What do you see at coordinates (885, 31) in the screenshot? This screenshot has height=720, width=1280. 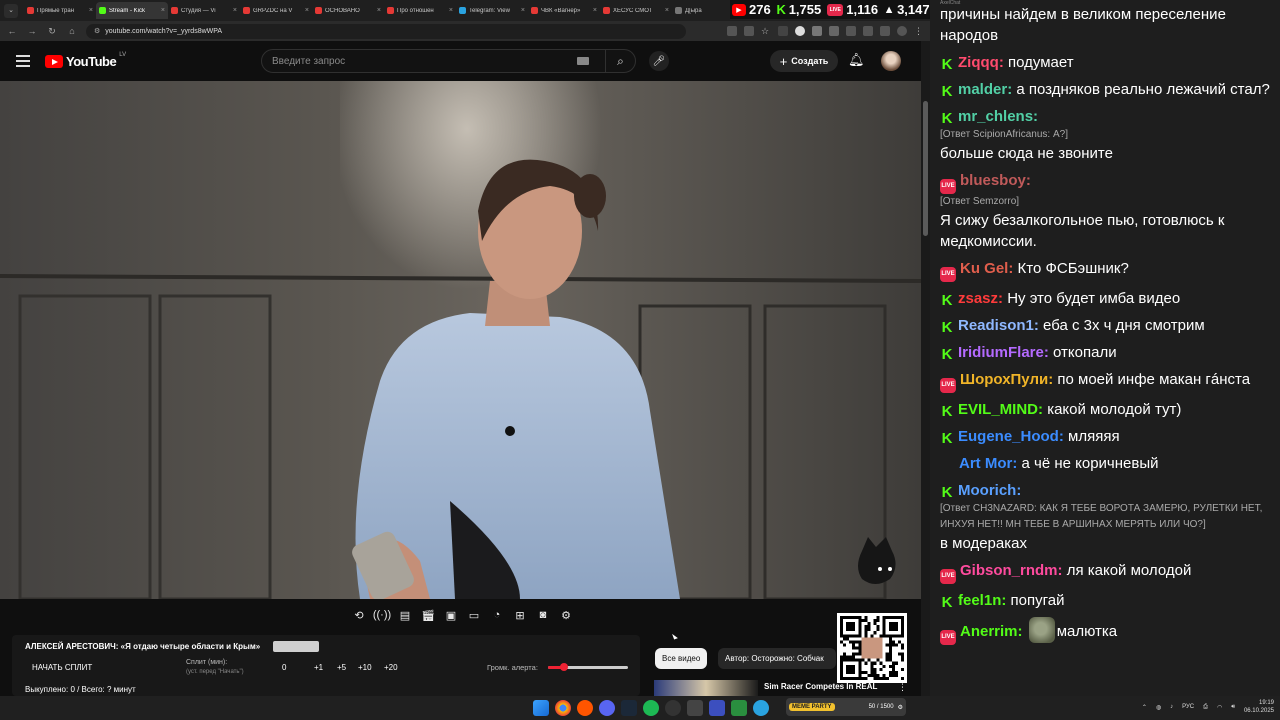 I see `sidebar-icon` at bounding box center [885, 31].